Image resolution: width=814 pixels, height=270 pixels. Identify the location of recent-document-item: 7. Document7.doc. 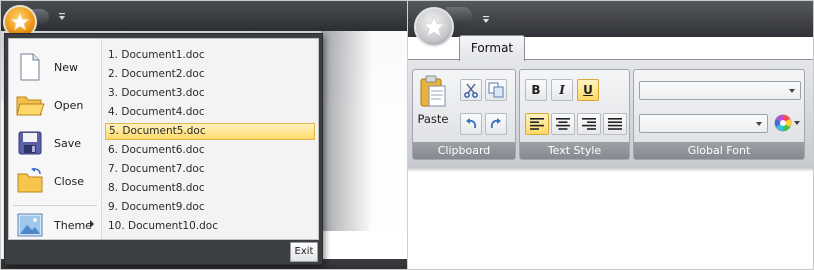
(210, 169).